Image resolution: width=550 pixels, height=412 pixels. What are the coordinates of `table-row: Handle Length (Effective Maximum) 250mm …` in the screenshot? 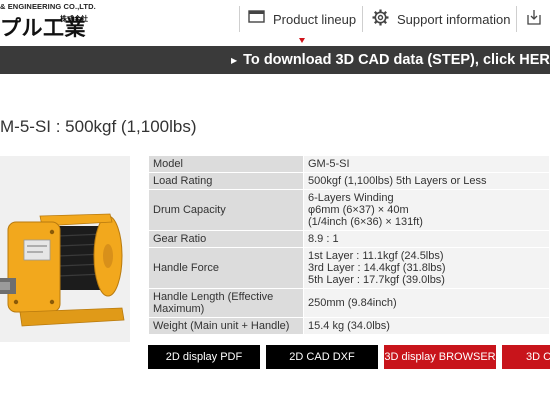 It's located at (349, 303).